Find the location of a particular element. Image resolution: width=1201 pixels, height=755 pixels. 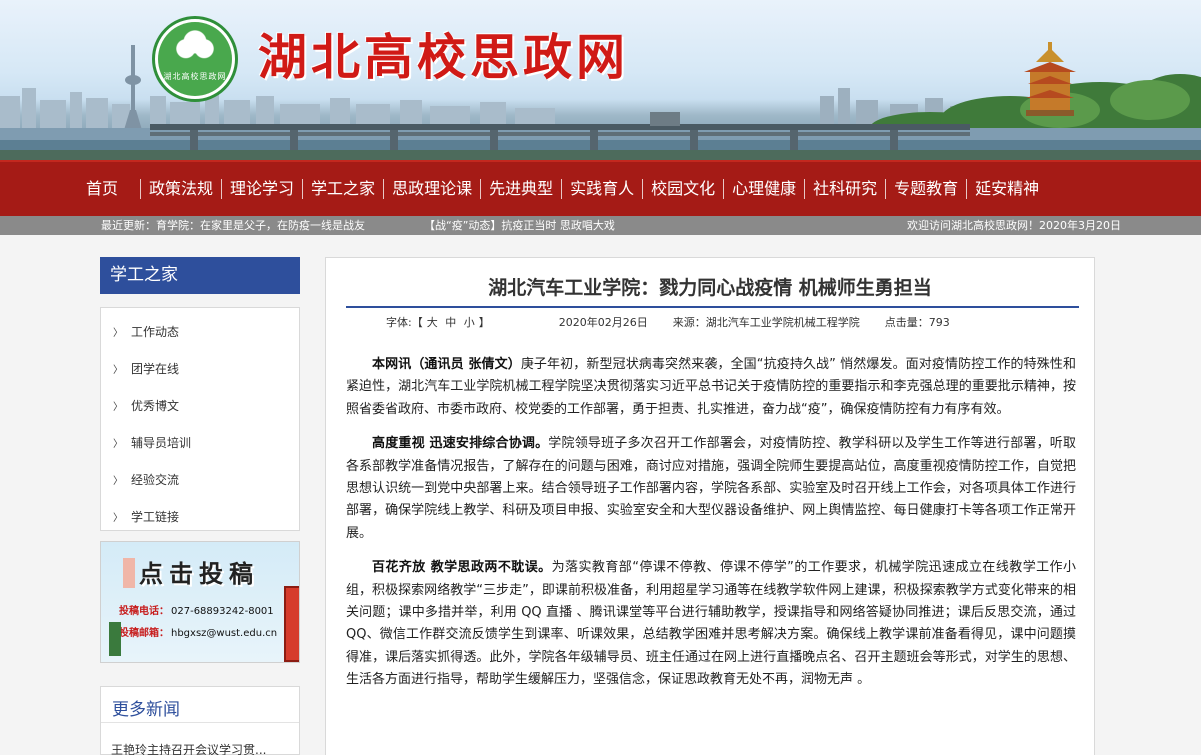

article-date: 2020年02月26日 is located at coordinates (603, 322).